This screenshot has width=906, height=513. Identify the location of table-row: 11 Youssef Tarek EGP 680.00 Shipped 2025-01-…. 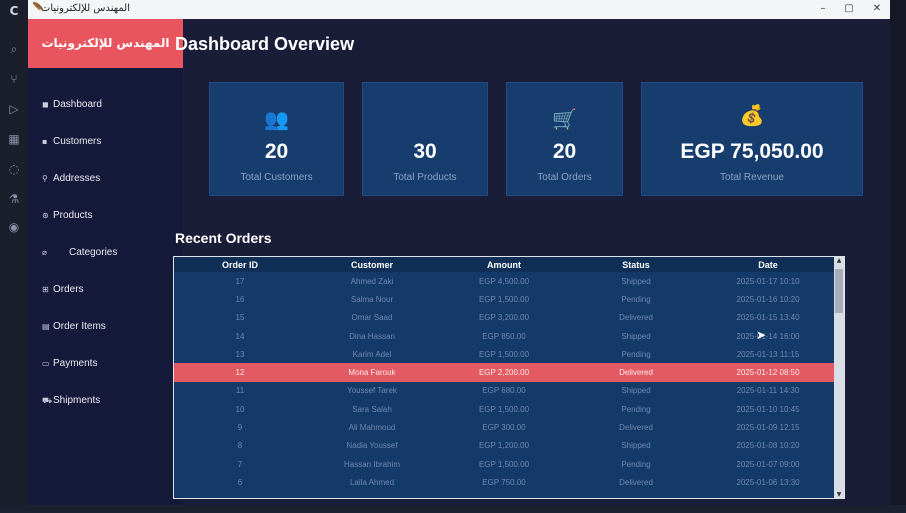
(504, 391).